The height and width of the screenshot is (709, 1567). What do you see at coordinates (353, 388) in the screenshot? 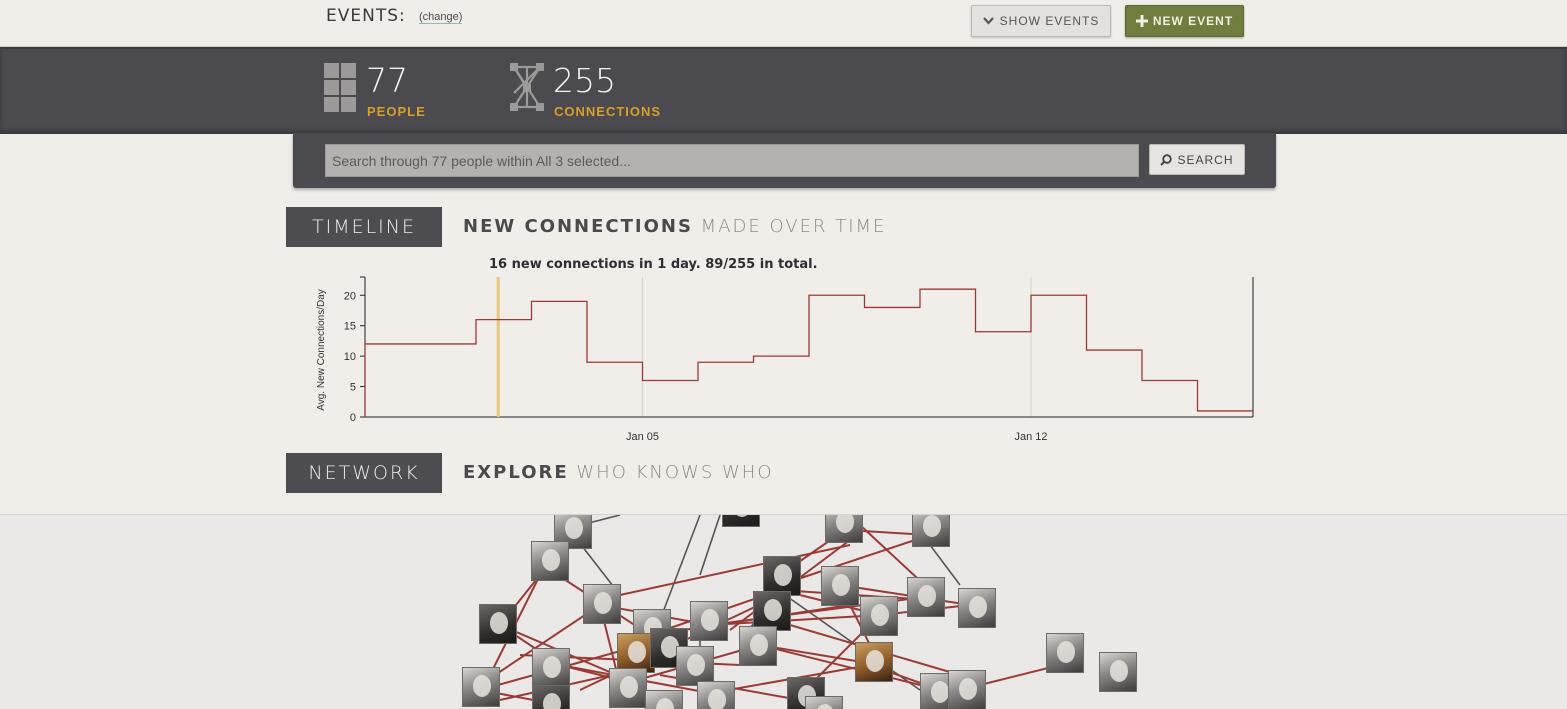
I see `y-tick-label: 5` at bounding box center [353, 388].